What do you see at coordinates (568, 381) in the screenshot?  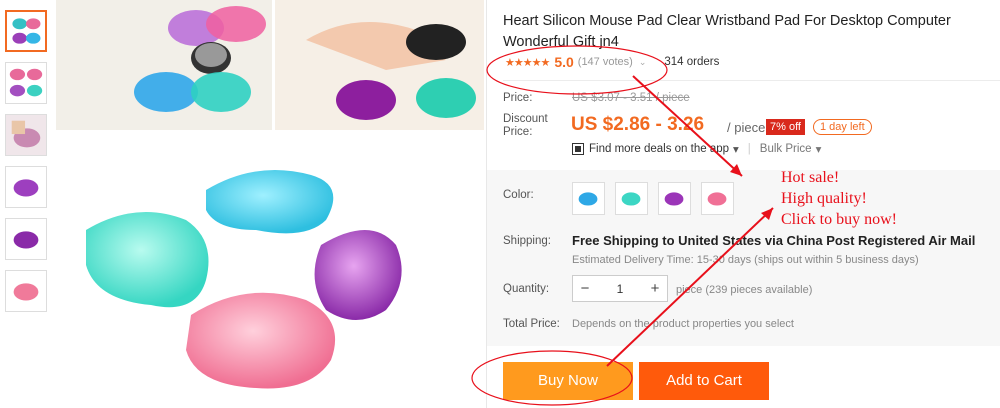 I see `buy-now-button: Buy Now` at bounding box center [568, 381].